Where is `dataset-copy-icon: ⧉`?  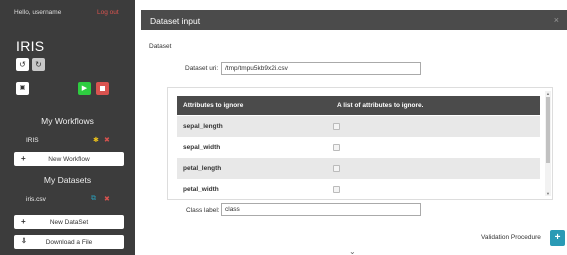
dataset-copy-icon: ⧉ is located at coordinates (93, 199).